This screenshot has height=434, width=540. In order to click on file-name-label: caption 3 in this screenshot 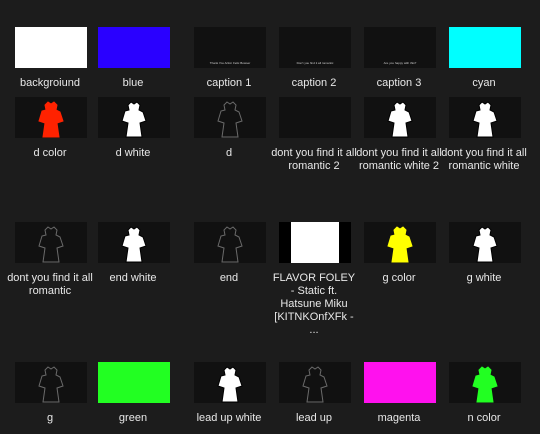, I will do `click(399, 83)`.